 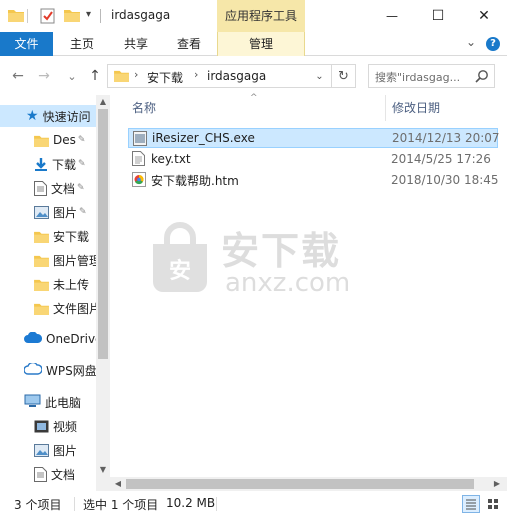 What do you see at coordinates (47, 17) in the screenshot?
I see `properties-checkmark-icon` at bounding box center [47, 17].